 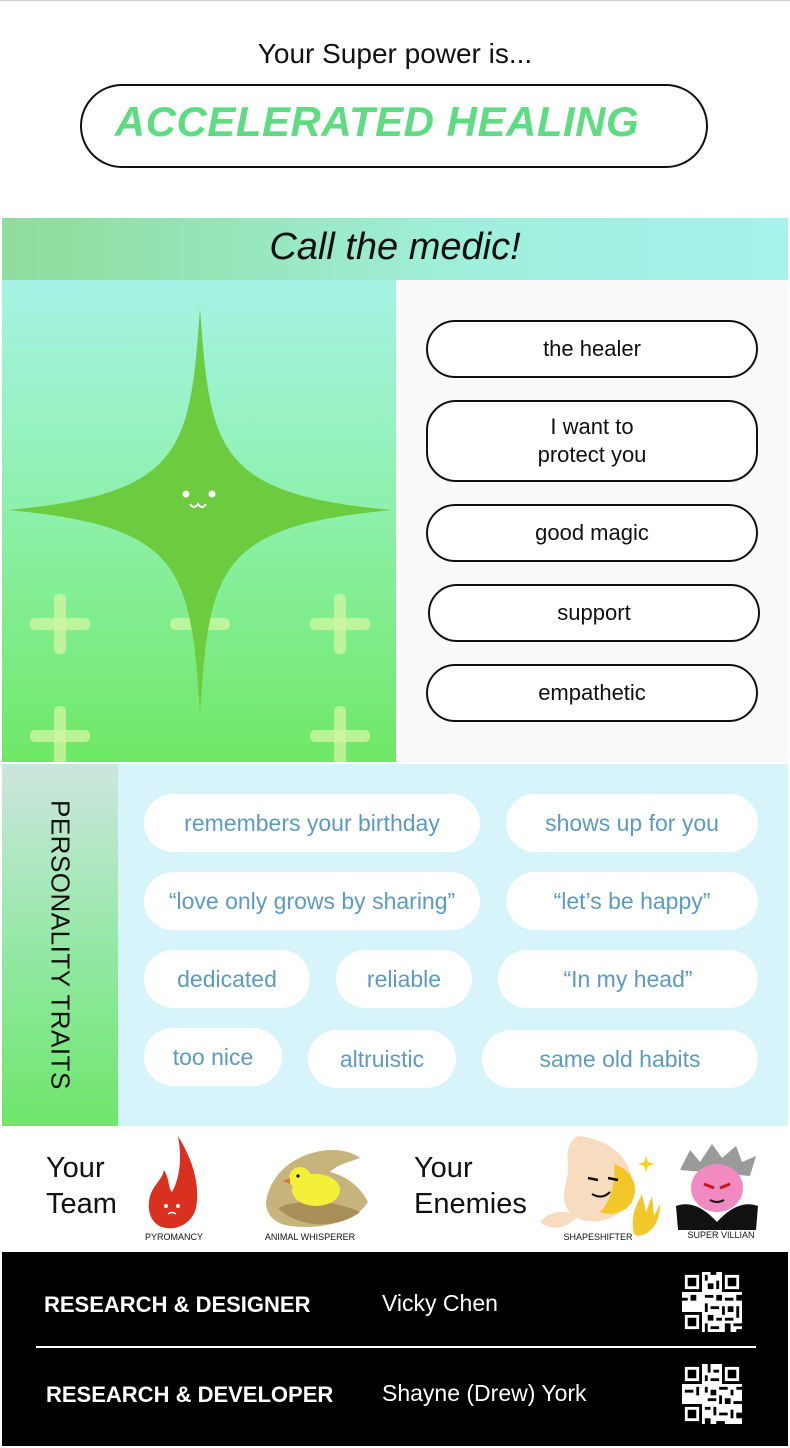 I want to click on trait-chip: reliable, so click(x=404, y=979).